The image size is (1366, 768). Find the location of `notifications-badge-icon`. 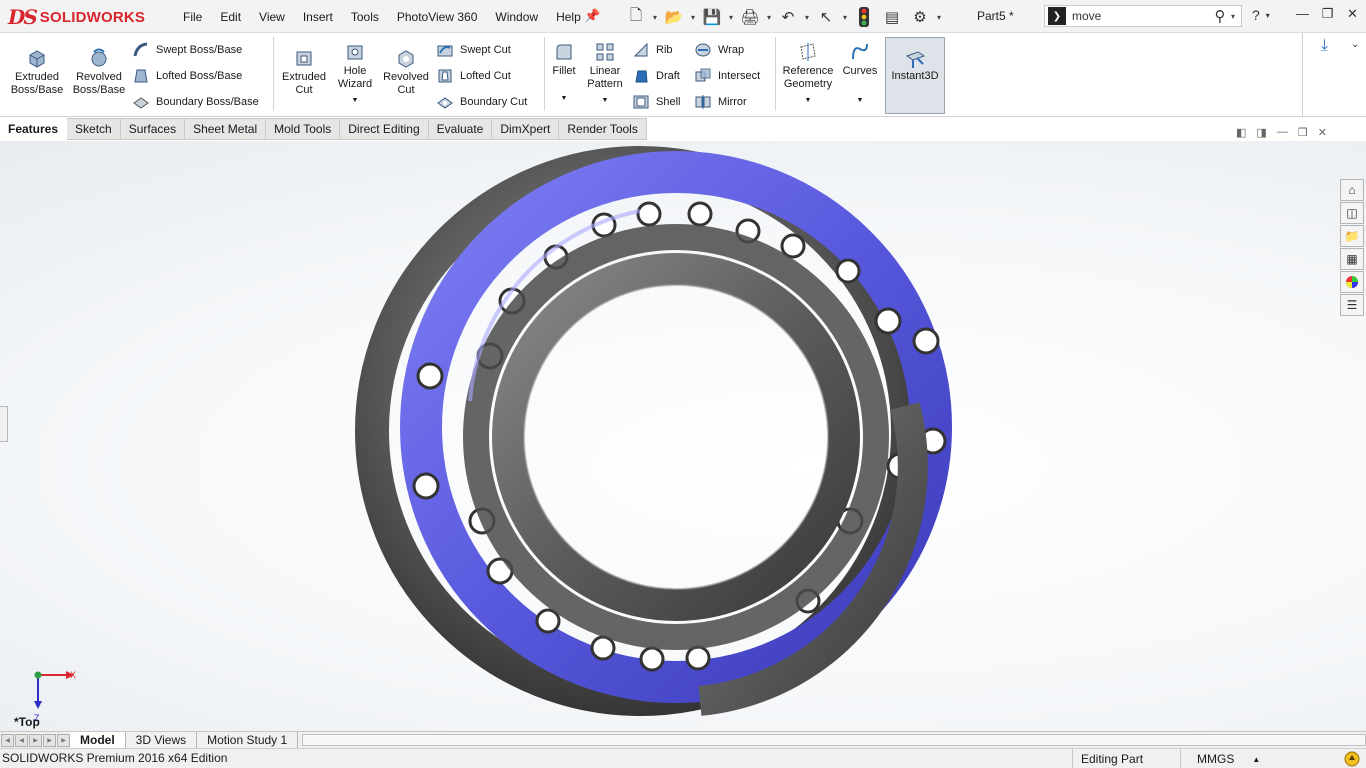

notifications-badge-icon is located at coordinates (1352, 759).